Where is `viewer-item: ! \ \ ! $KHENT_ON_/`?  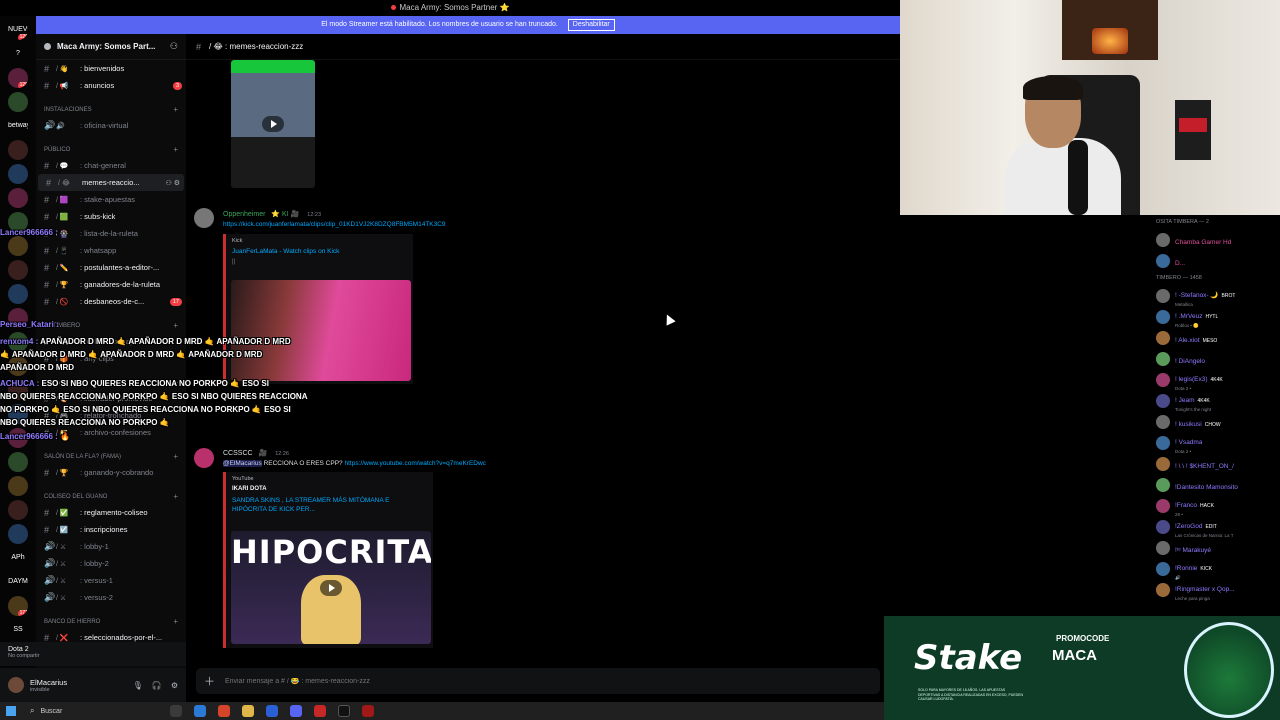
viewer-item: ! \ \ ! $KHENT_ON_/ is located at coordinates (1215, 463).